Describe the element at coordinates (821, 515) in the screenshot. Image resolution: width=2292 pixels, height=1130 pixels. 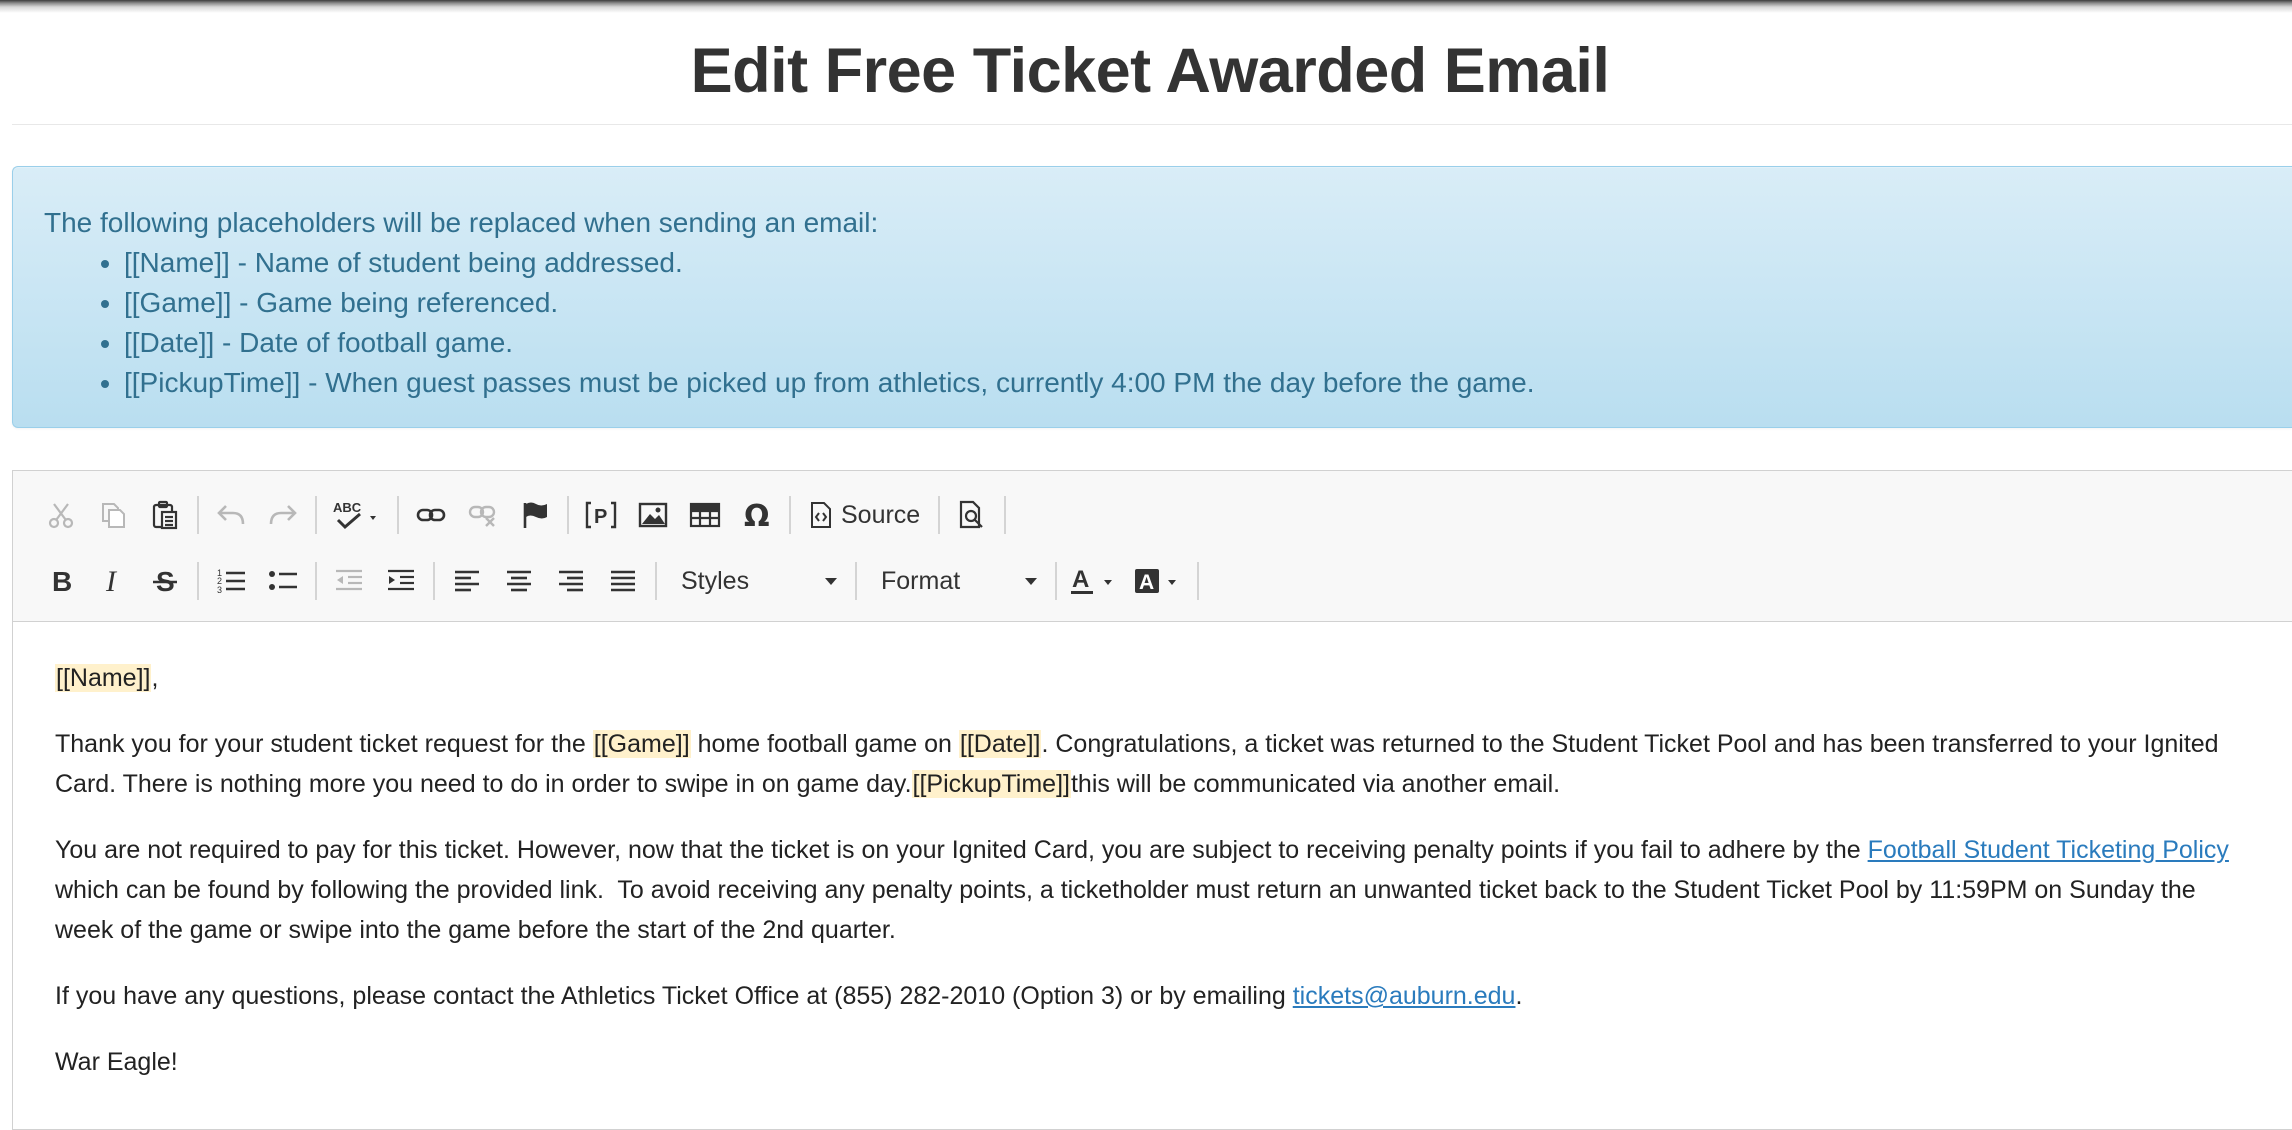
I see `source-icon` at that location.